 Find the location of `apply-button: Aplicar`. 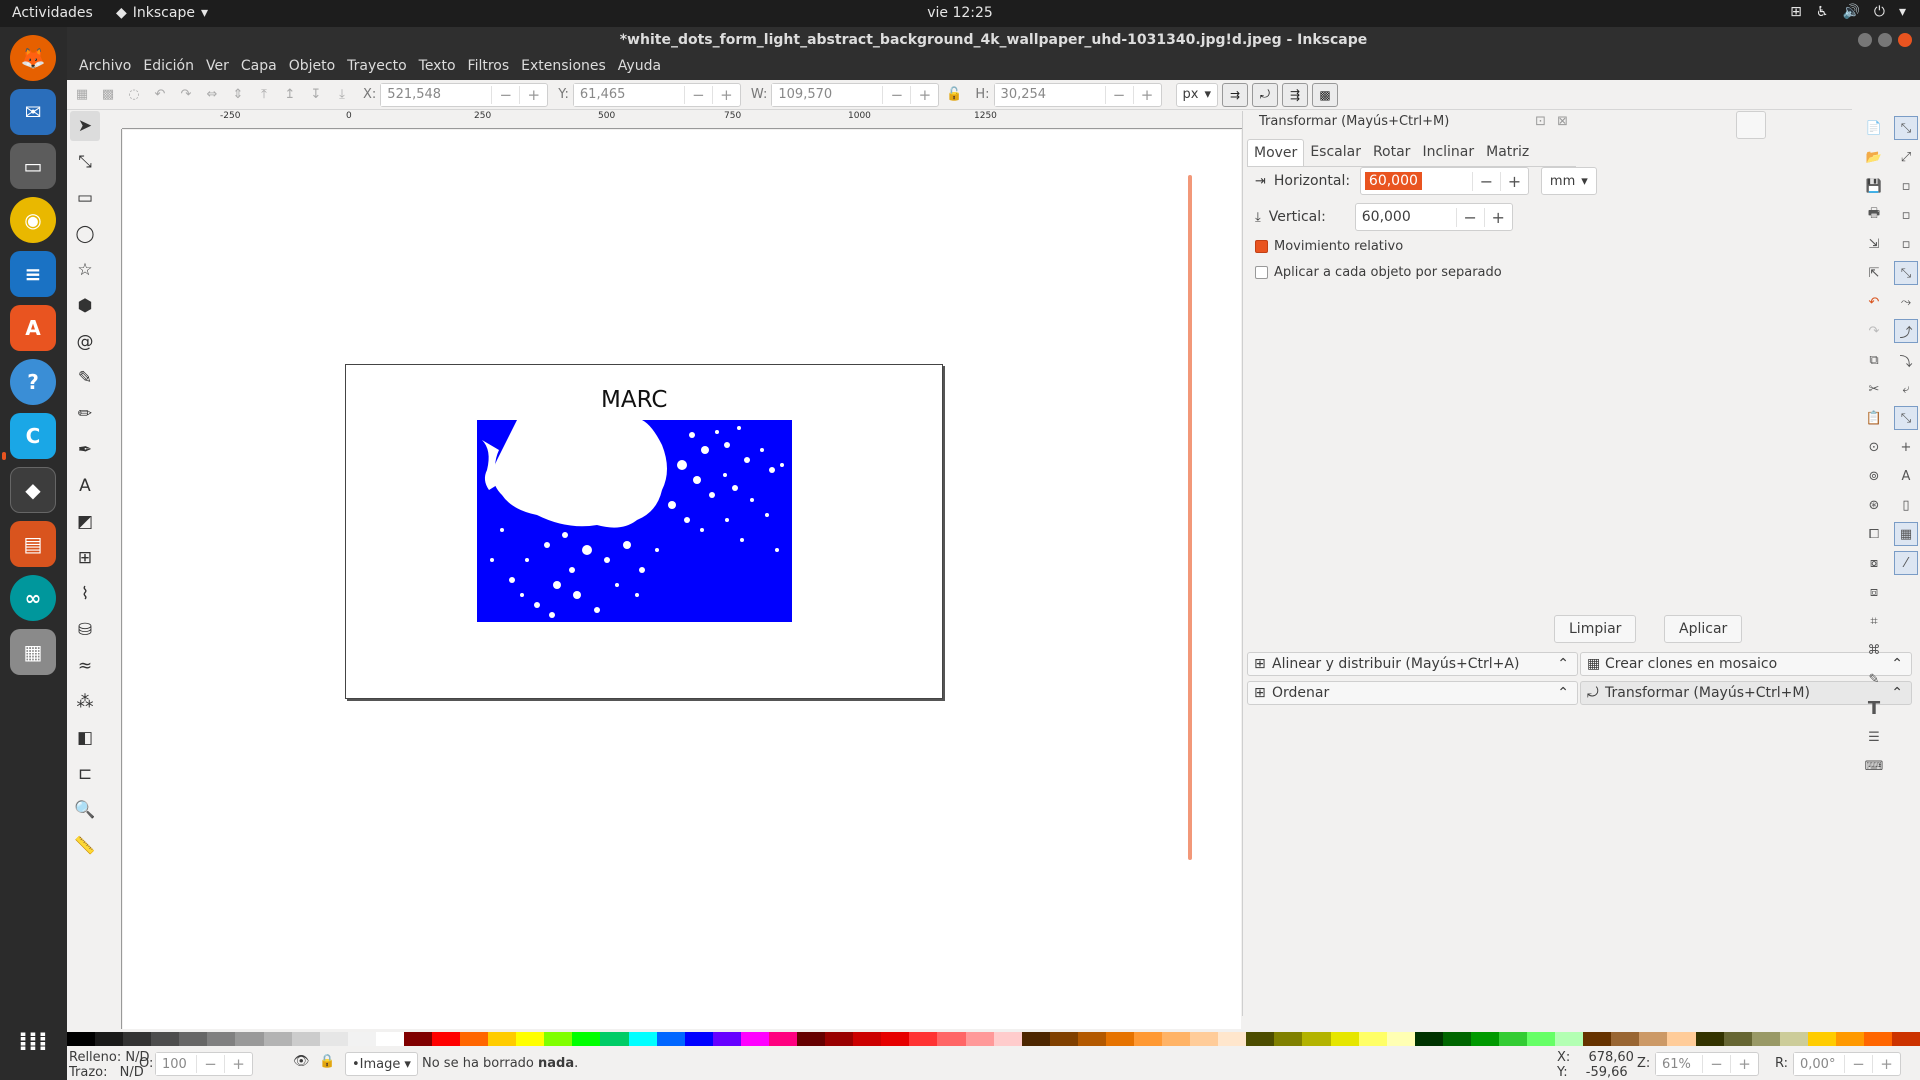

apply-button: Aplicar is located at coordinates (1703, 629).